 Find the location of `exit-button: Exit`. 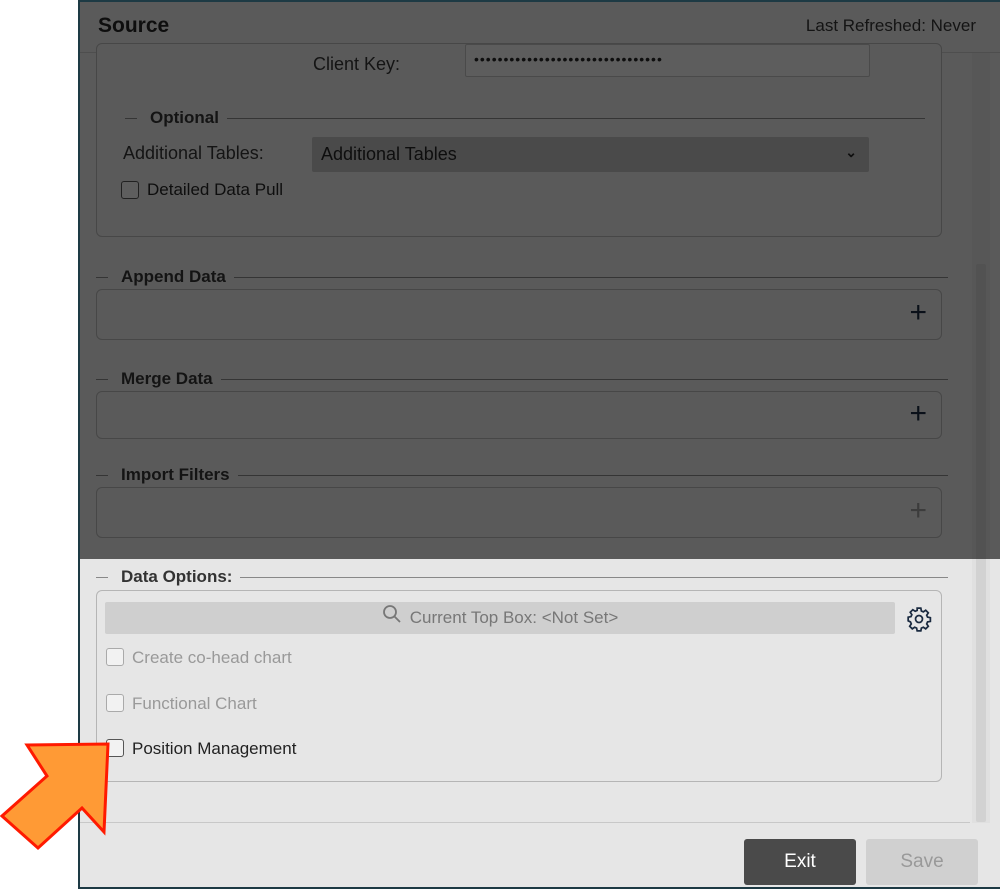

exit-button: Exit is located at coordinates (800, 862).